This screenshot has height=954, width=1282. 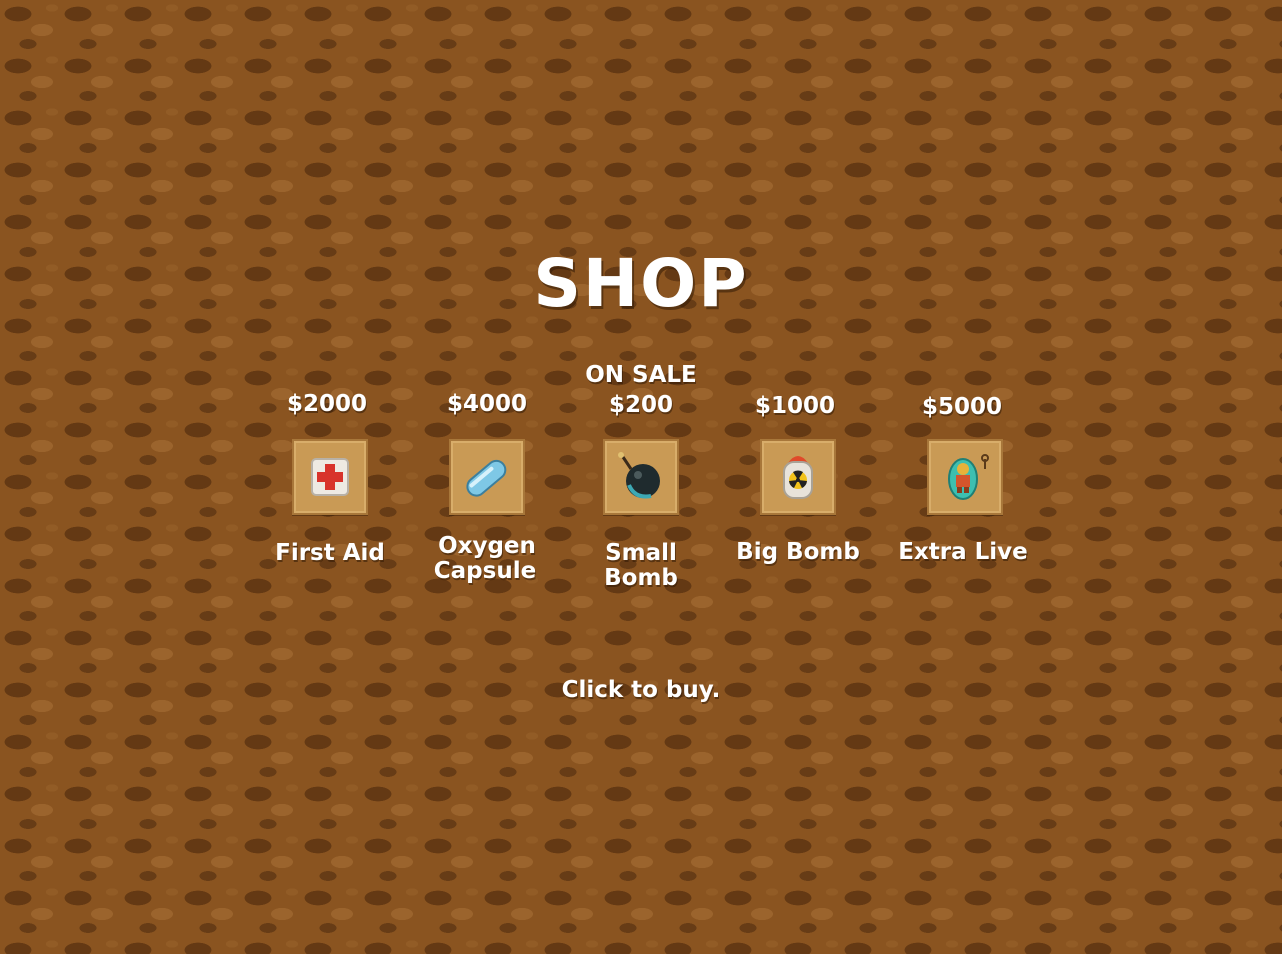 I want to click on small-bomb-slot, so click(x=641, y=477).